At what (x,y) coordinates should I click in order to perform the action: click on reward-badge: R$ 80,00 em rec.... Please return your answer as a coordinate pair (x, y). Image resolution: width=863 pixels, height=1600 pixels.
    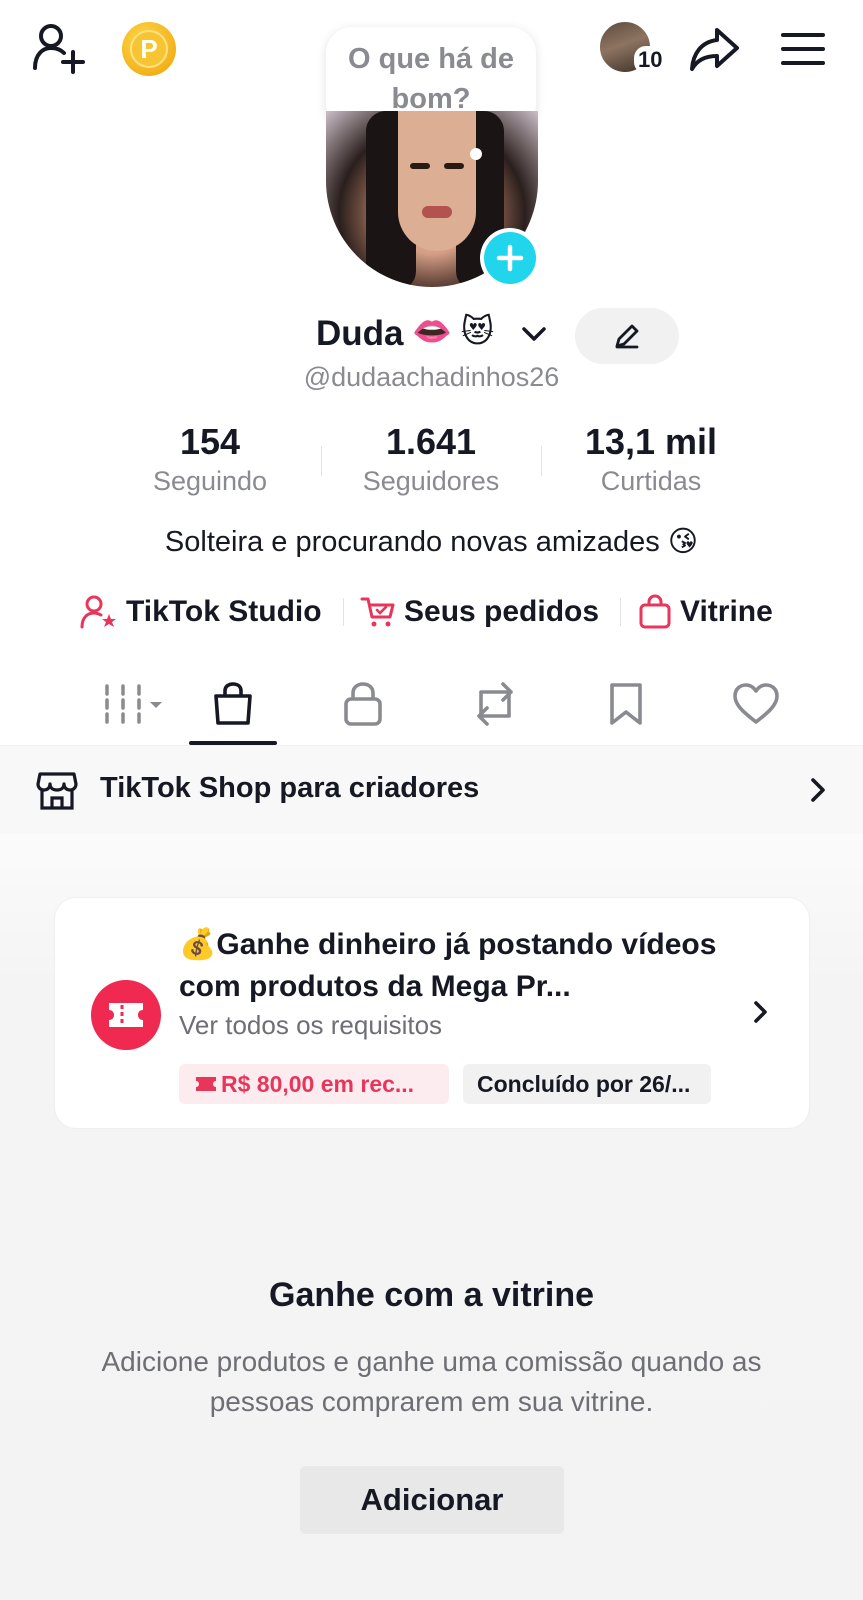
    Looking at the image, I should click on (314, 1084).